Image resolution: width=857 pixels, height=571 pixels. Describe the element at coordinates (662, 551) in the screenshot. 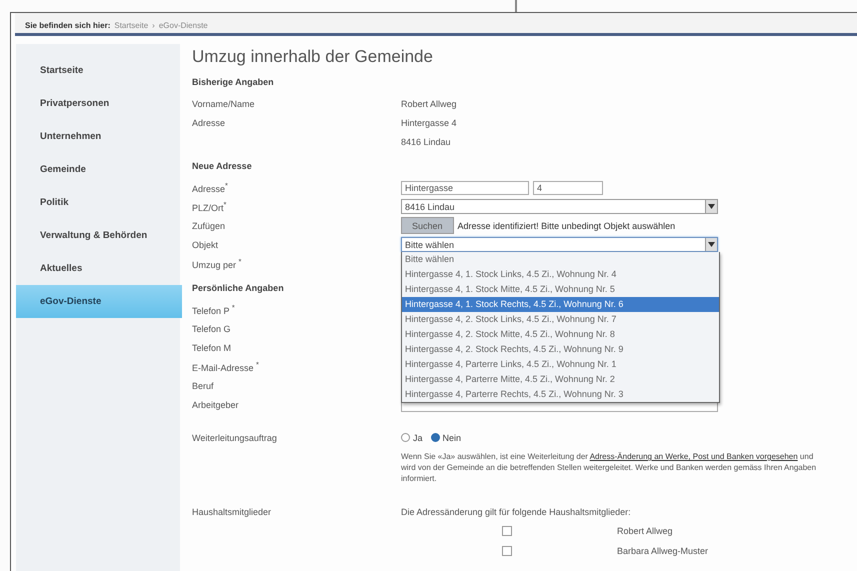

I see `member-name: Barbara Allweg-Muster` at that location.